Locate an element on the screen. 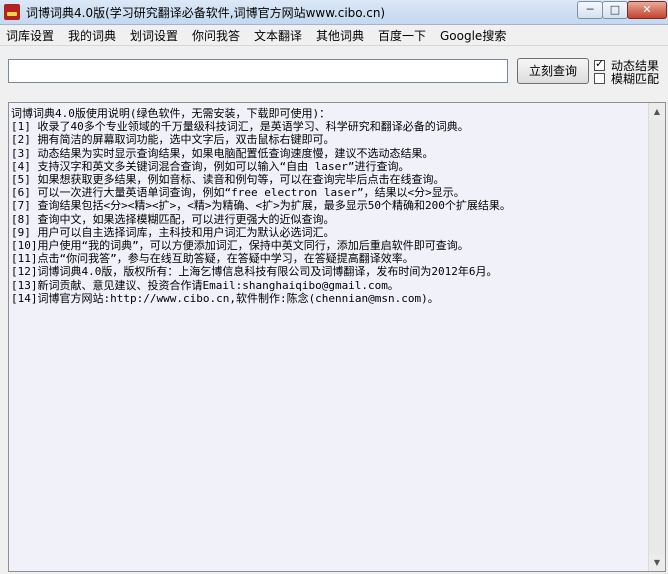  menu-item-my-dictionary: 我的词典 is located at coordinates (92, 35).